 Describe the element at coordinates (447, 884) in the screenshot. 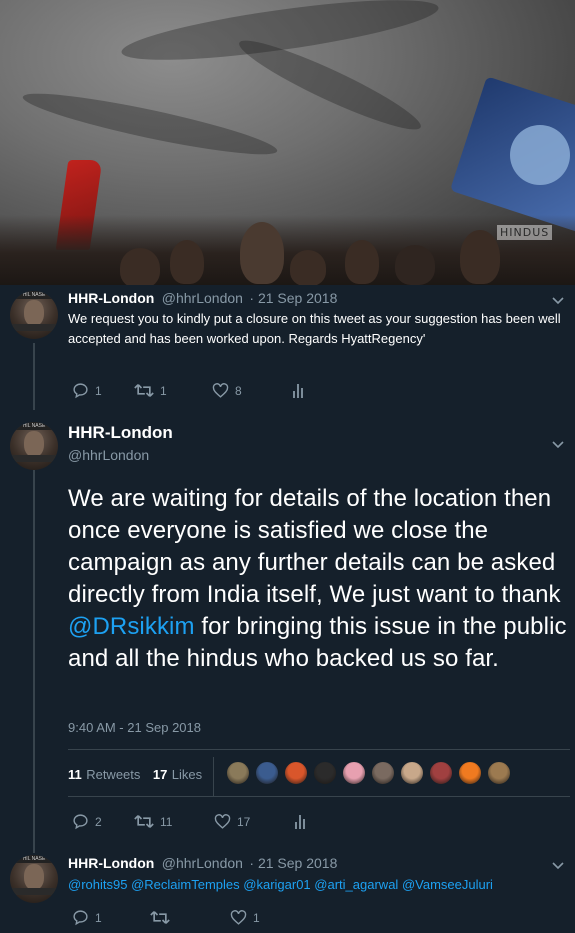

I see `mention-link: @VamseeJuluri` at that location.